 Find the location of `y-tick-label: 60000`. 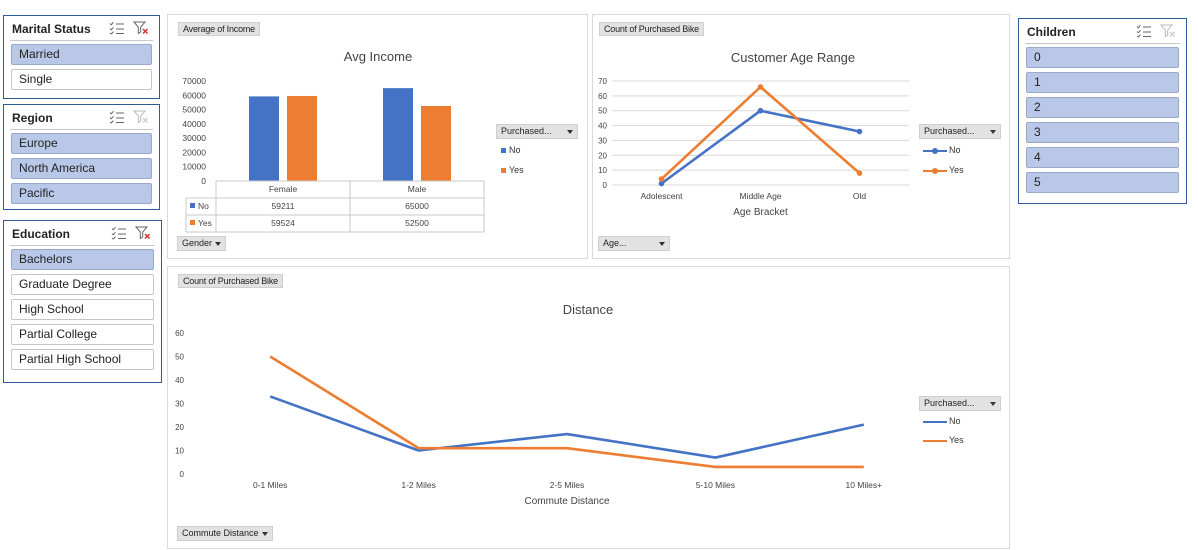

y-tick-label: 60000 is located at coordinates (194, 95).